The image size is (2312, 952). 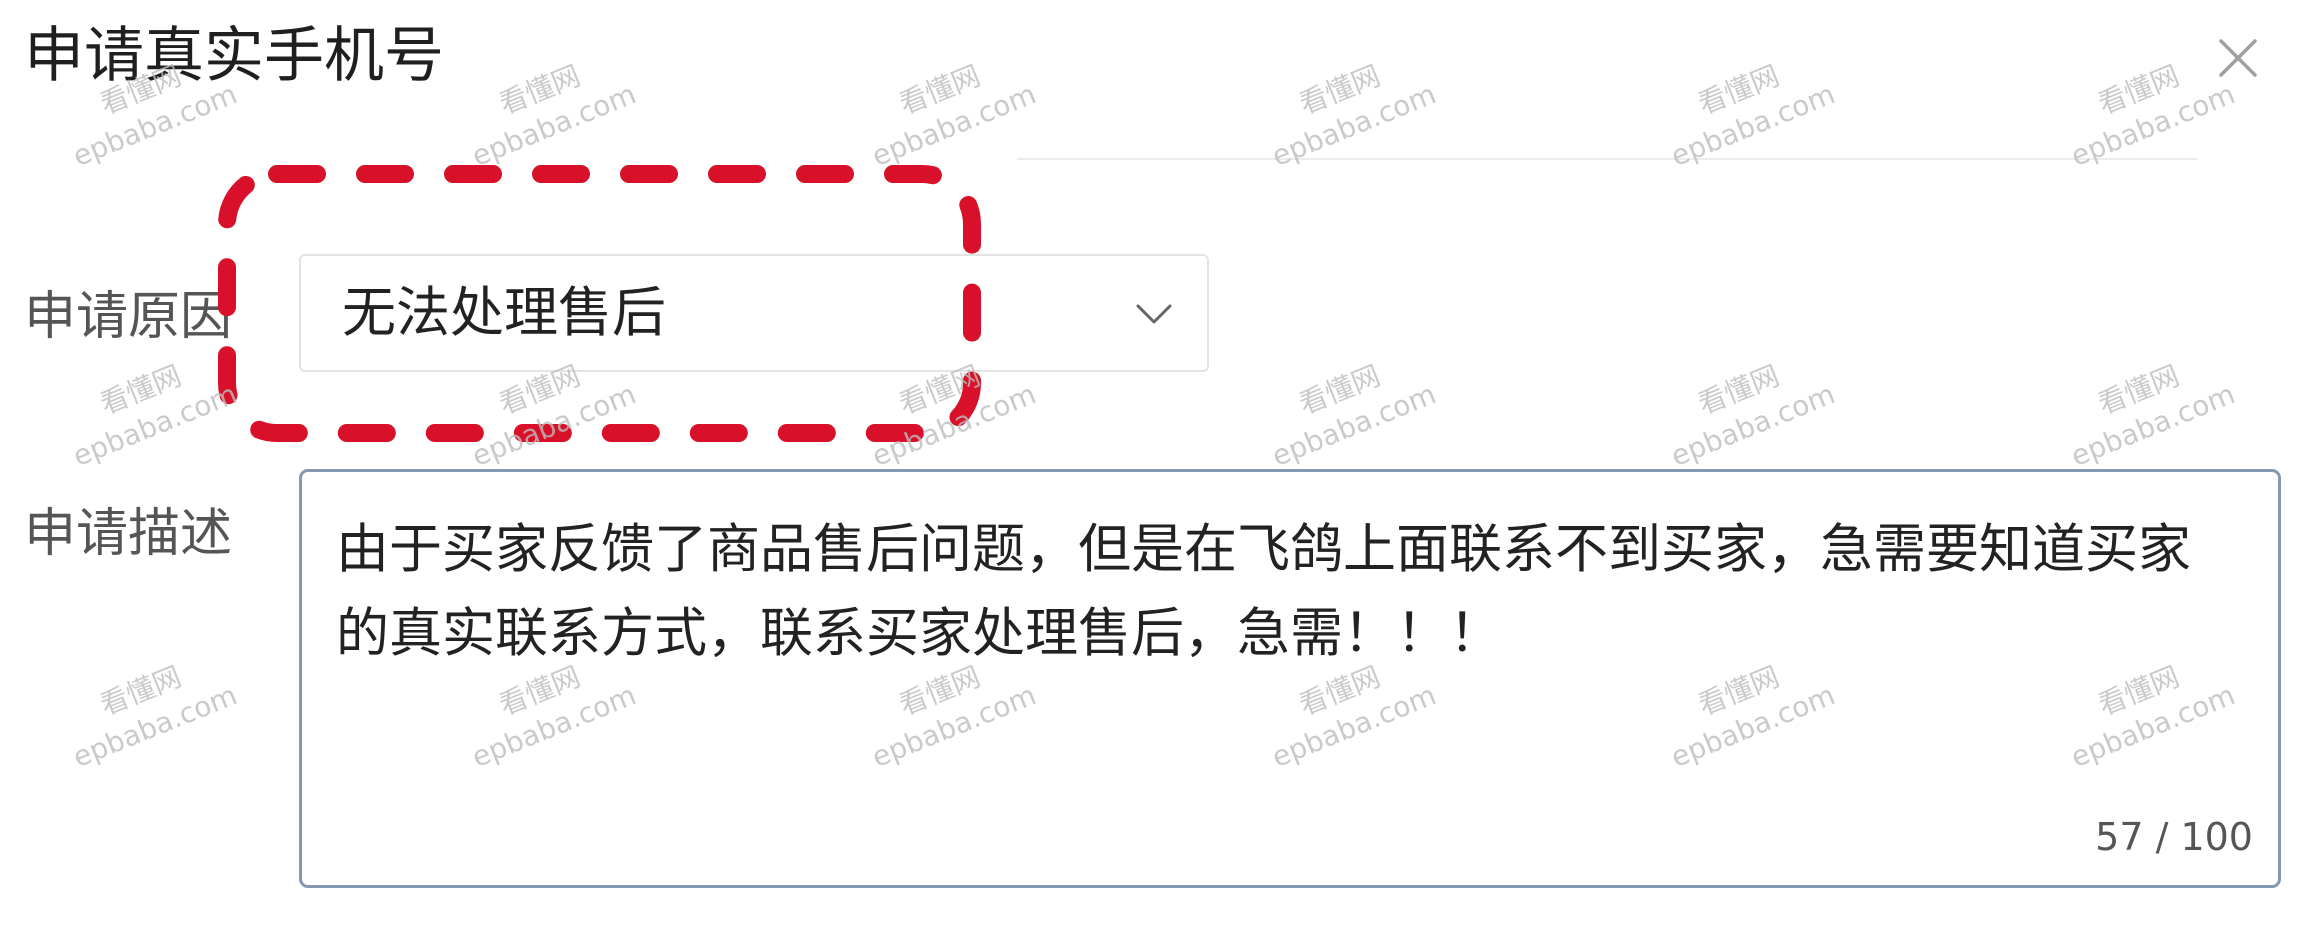 What do you see at coordinates (234, 56) in the screenshot?
I see `dialog-title: 申请真实手机号` at bounding box center [234, 56].